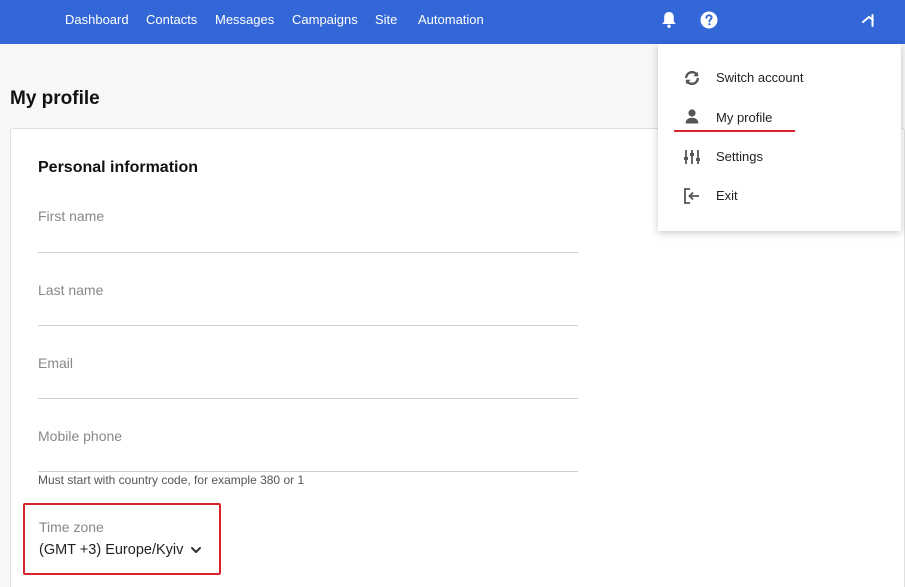 The width and height of the screenshot is (905, 587). Describe the element at coordinates (118, 167) in the screenshot. I see `section-title: Personal information` at that location.